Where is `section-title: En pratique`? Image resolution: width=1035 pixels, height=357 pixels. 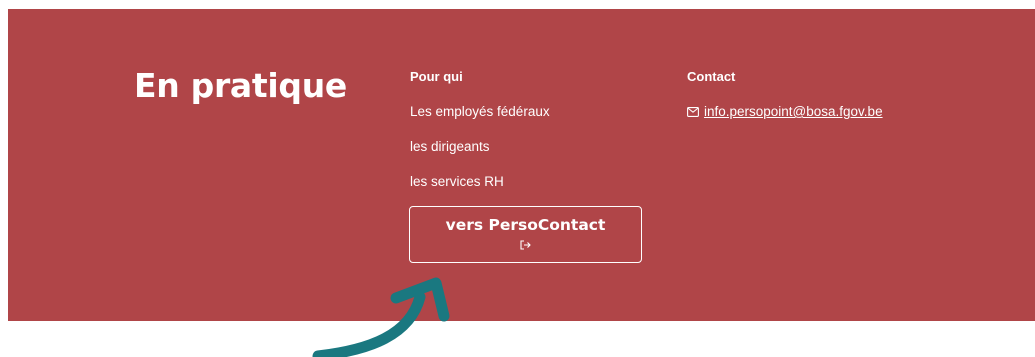 section-title: En pratique is located at coordinates (240, 85).